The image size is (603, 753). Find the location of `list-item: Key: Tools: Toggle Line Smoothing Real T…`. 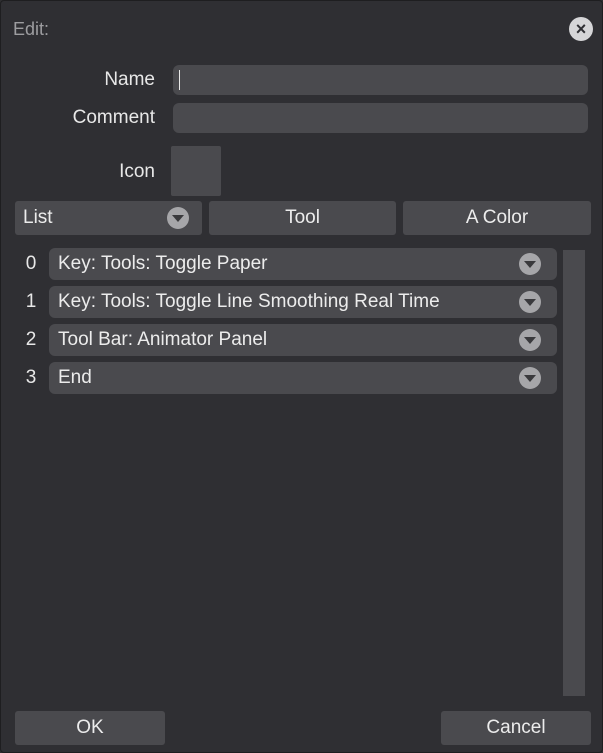

list-item: Key: Tools: Toggle Line Smoothing Real T… is located at coordinates (303, 302).